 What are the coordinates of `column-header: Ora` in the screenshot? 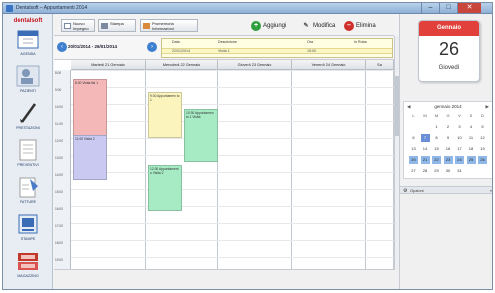 It's located at (310, 42).